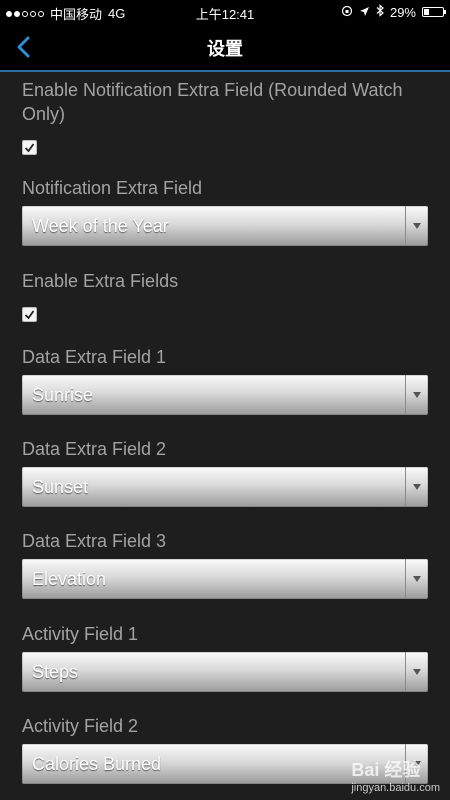  I want to click on setting-data-extra-field-3: Data Extra Field 3 Elevation, so click(225, 564).